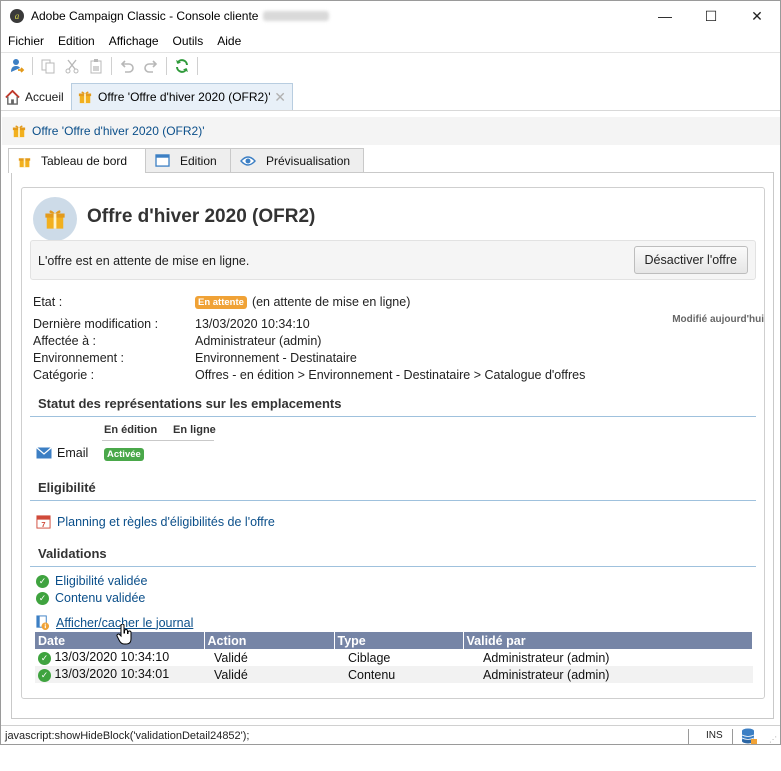 The height and width of the screenshot is (771, 781). I want to click on channel-email-row: Email, so click(62, 453).